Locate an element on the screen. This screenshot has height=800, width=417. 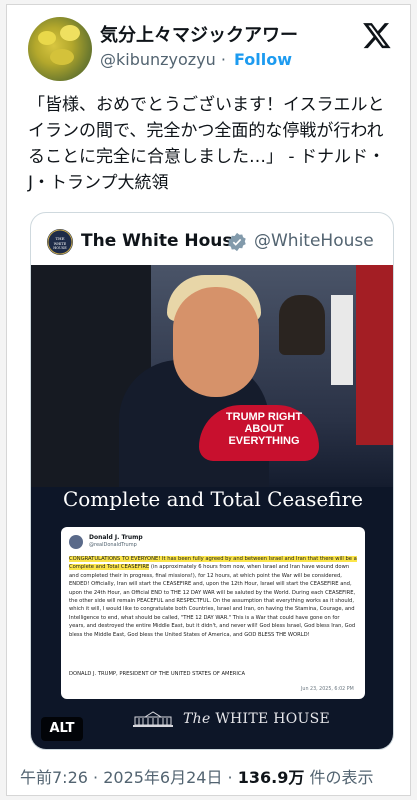
photo-head is located at coordinates (216, 342).